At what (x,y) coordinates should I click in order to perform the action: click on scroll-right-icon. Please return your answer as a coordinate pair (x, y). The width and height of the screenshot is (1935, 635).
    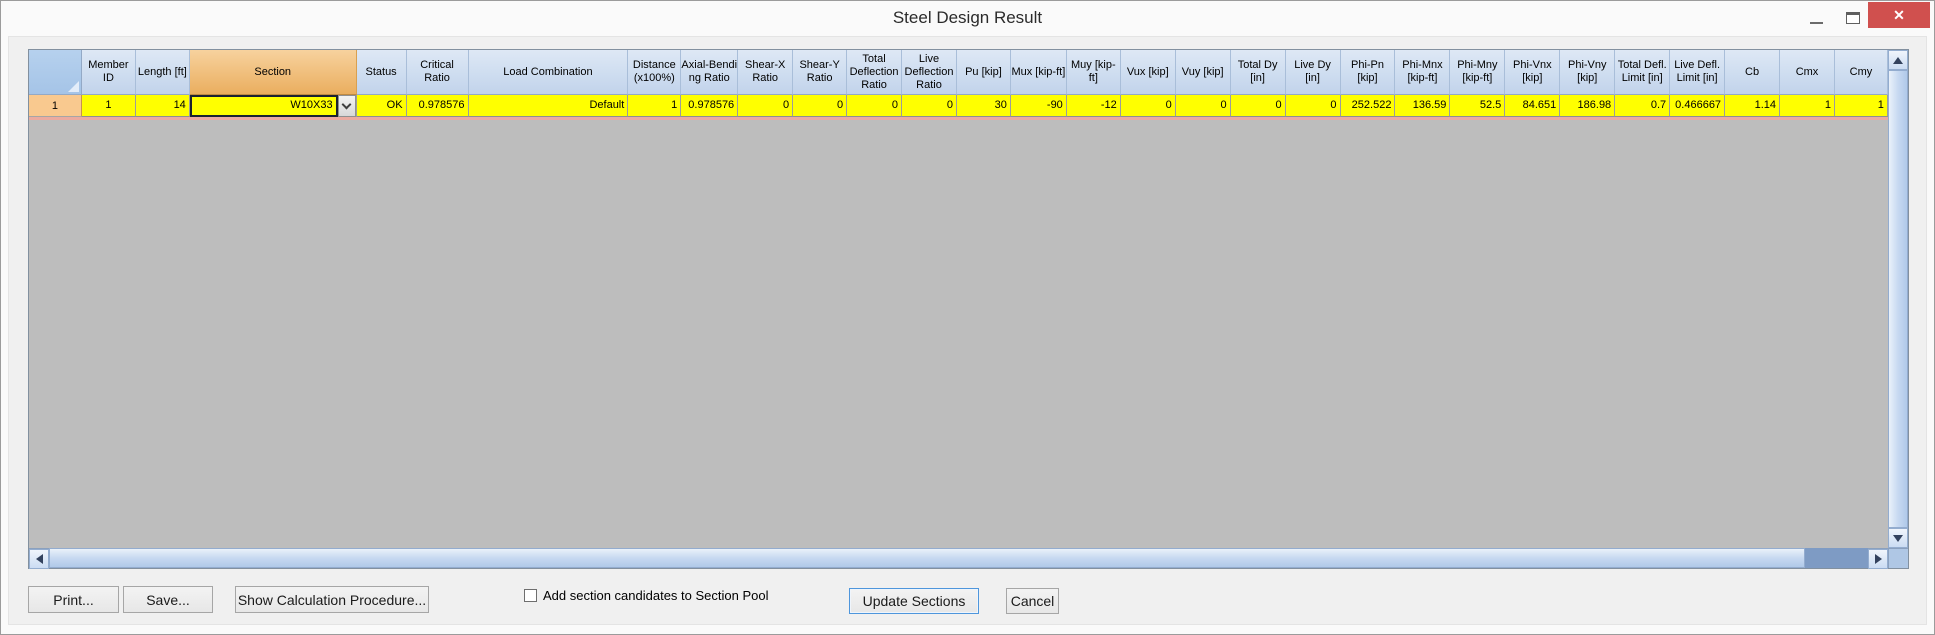
    Looking at the image, I should click on (1878, 559).